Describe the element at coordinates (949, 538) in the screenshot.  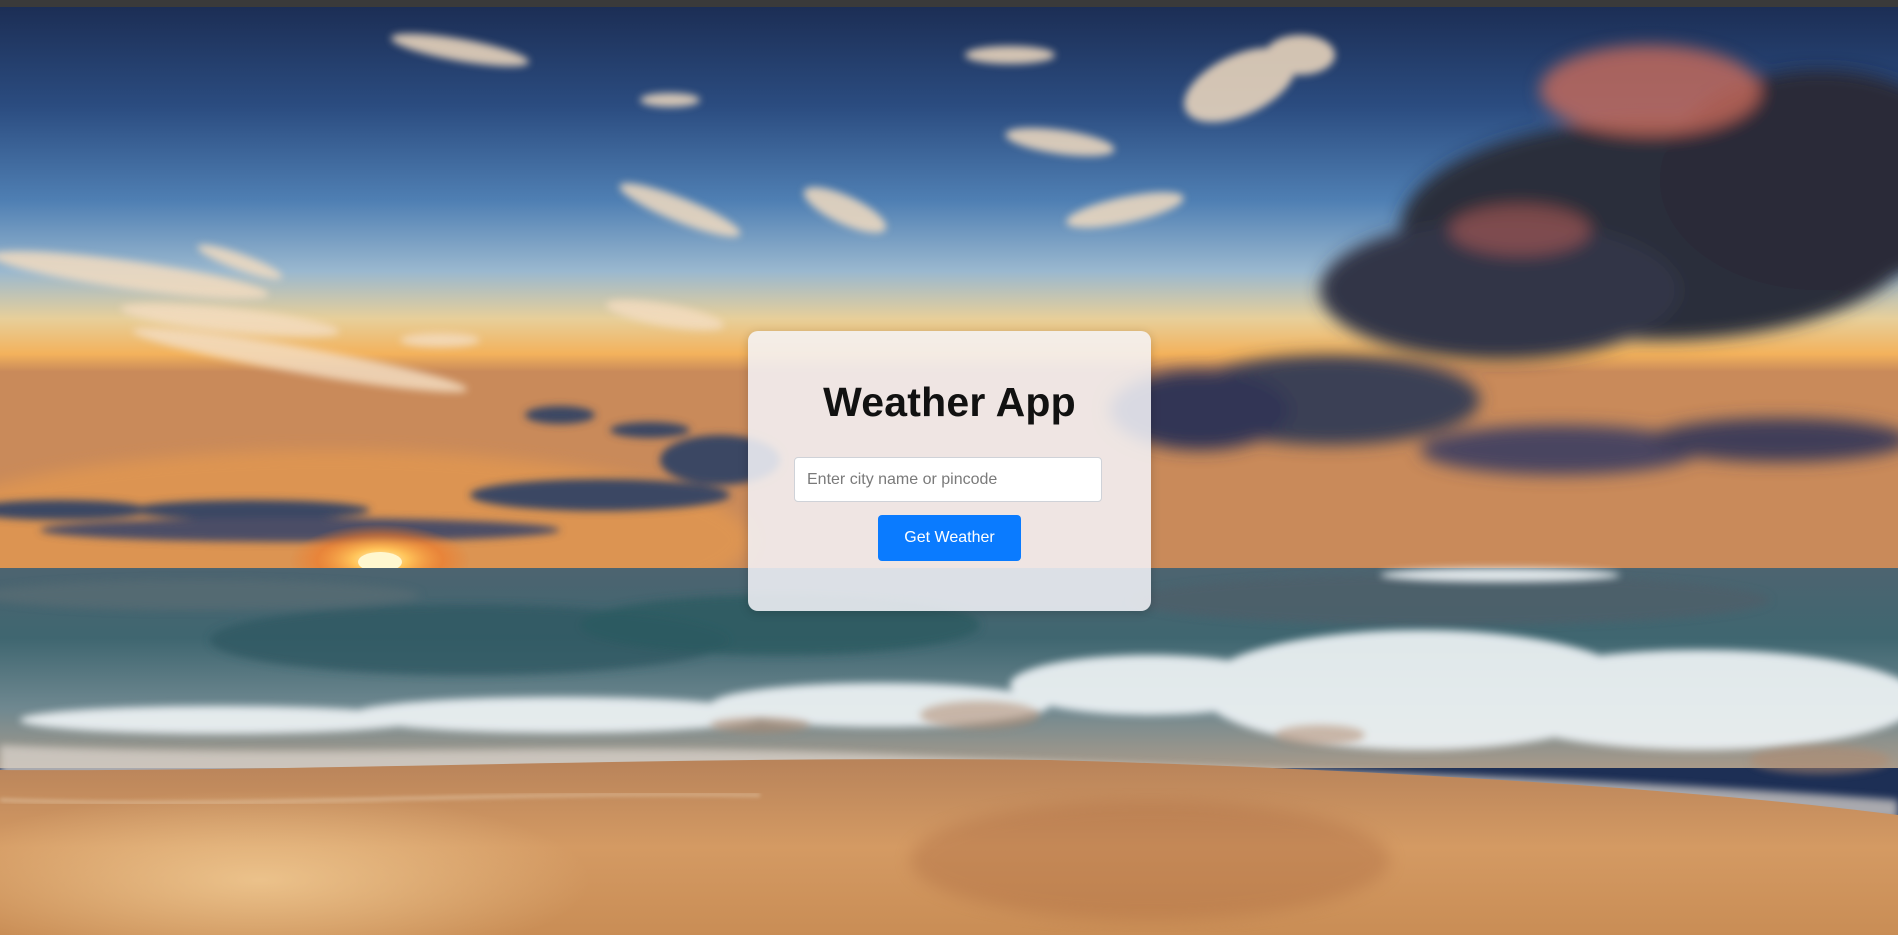
I see `get-weather-button: Get Weather` at that location.